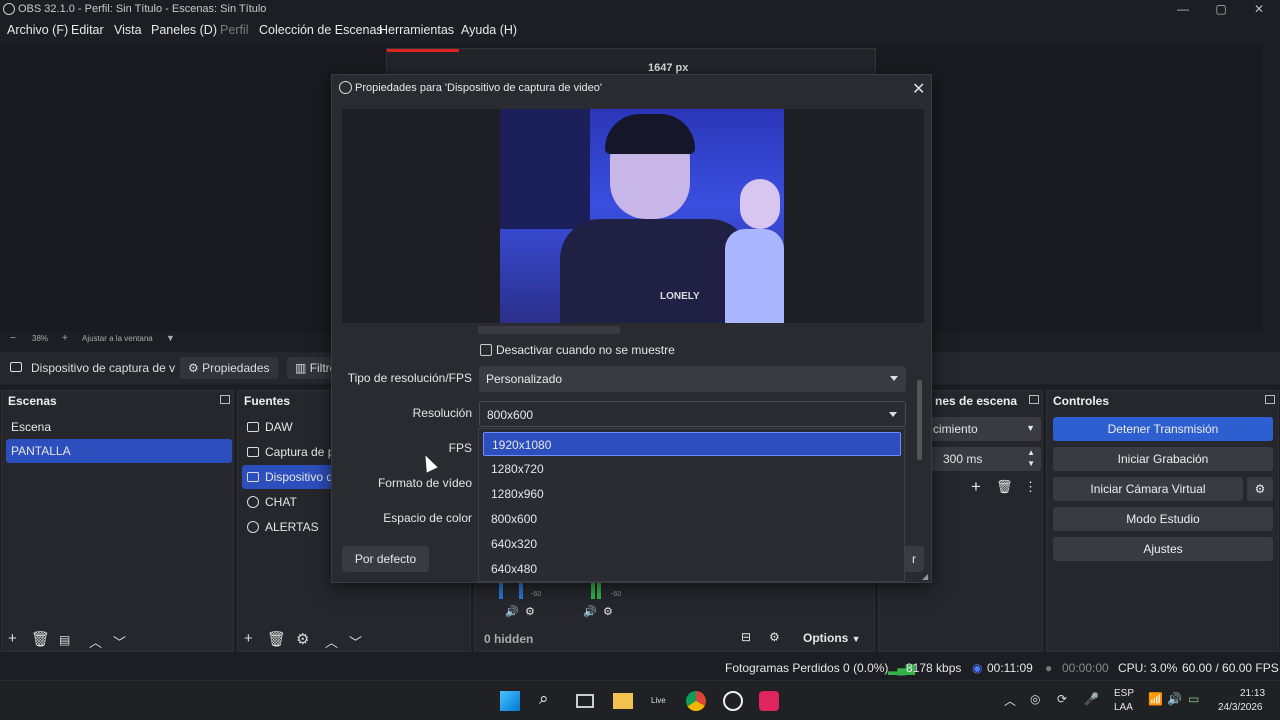 This screenshot has width=1280, height=720. I want to click on task-view-icon, so click(585, 701).